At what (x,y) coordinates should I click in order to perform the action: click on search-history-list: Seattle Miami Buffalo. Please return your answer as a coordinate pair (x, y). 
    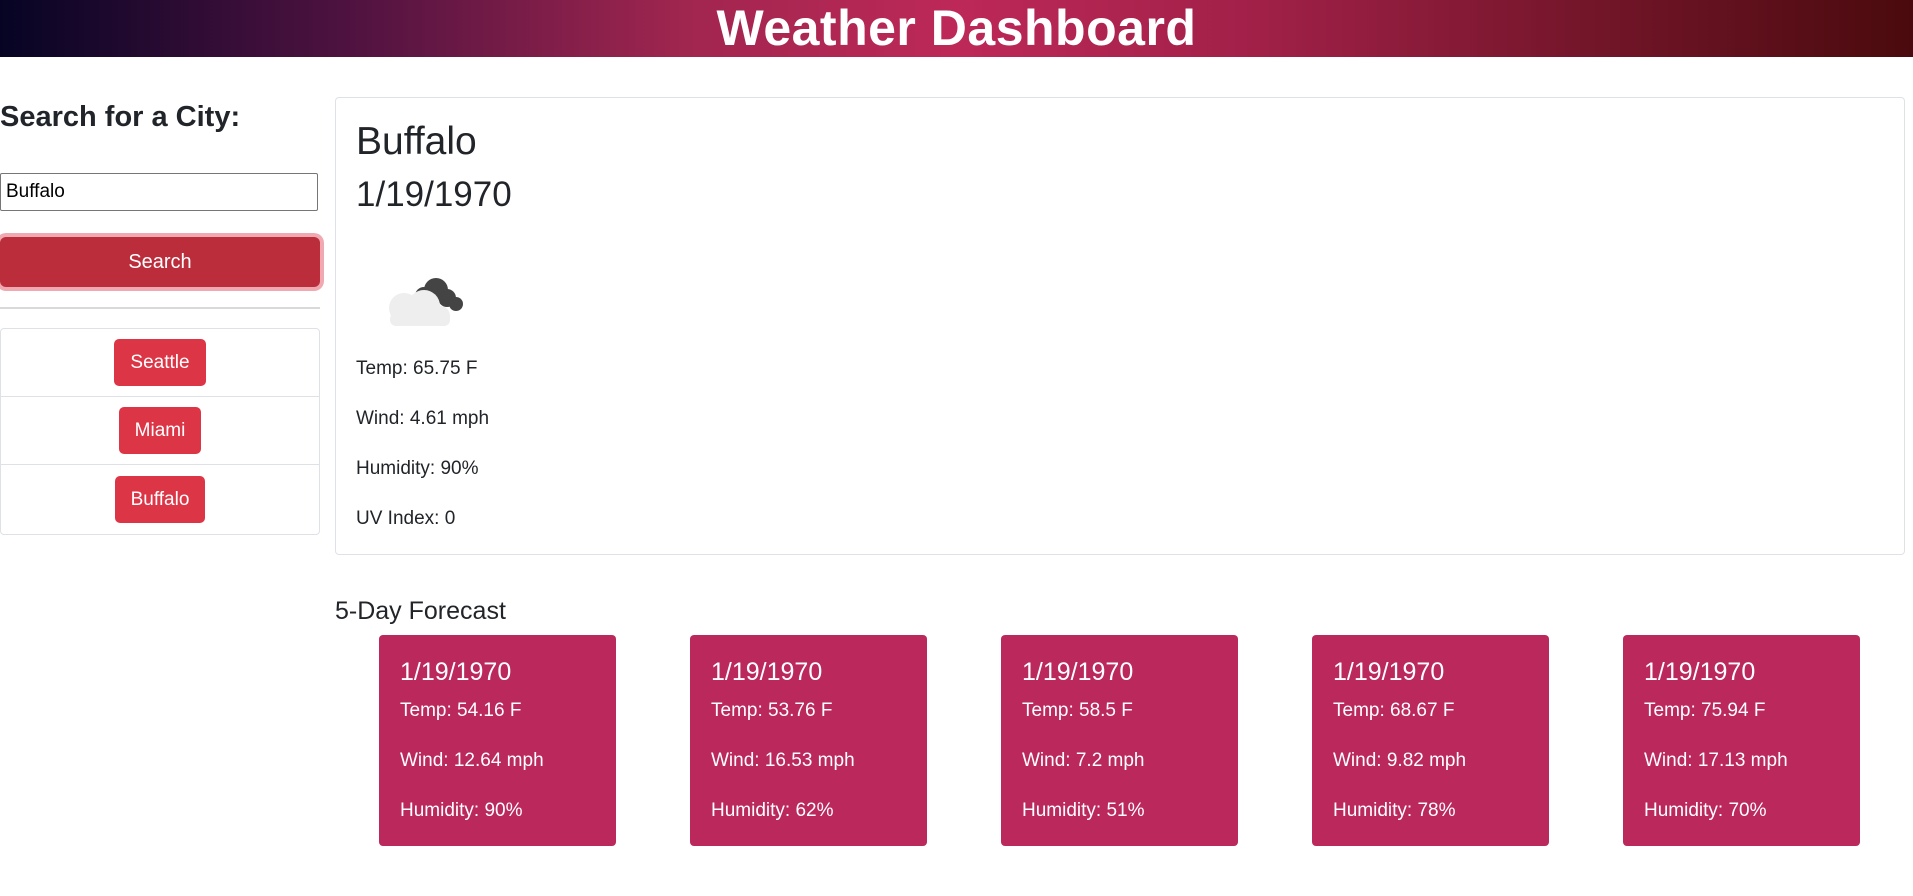
    Looking at the image, I should click on (160, 431).